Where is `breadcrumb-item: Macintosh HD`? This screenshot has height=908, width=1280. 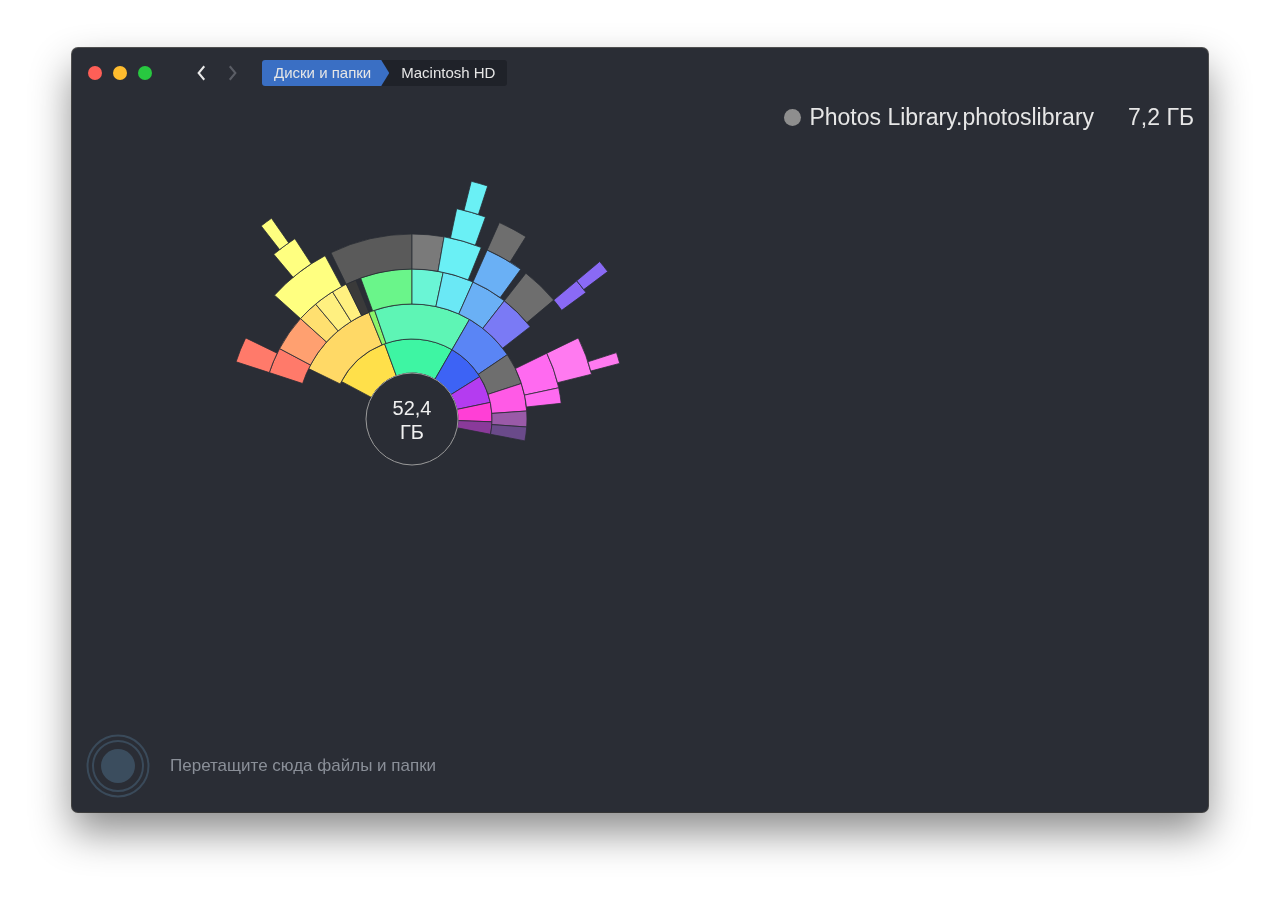
breadcrumb-item: Macintosh HD is located at coordinates (448, 73).